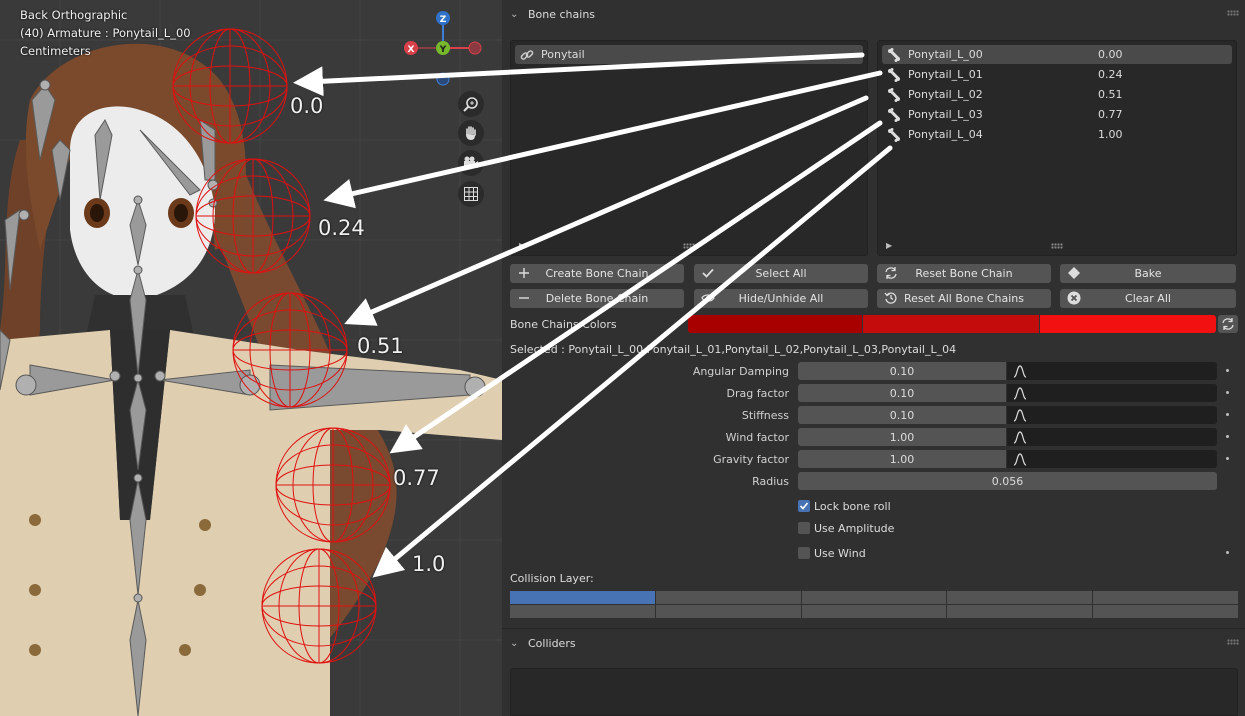 The height and width of the screenshot is (716, 1245). What do you see at coordinates (563, 324) in the screenshot?
I see `bone-chains-colors-label: Bone Chains Colors` at bounding box center [563, 324].